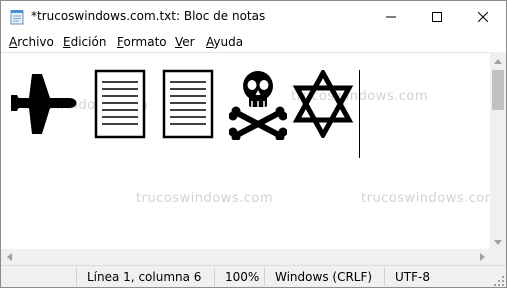 The width and height of the screenshot is (507, 289). What do you see at coordinates (148, 16) in the screenshot?
I see `window-title: *trucoswindows.com.txt: Bloc de notas` at bounding box center [148, 16].